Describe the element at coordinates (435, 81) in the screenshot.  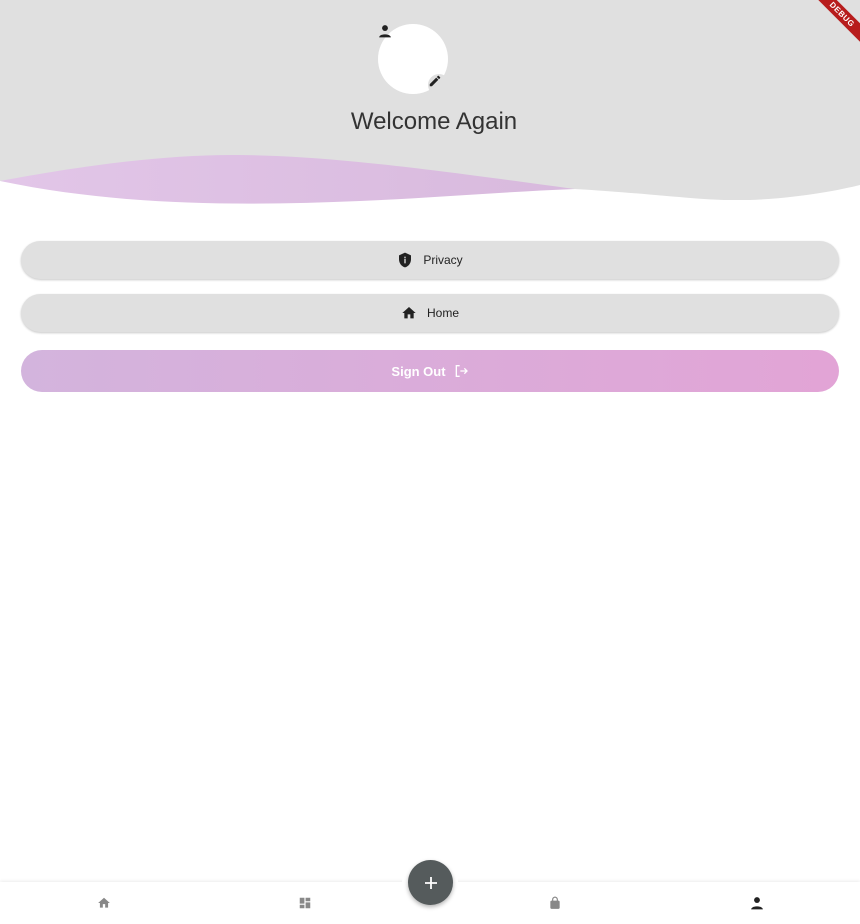
I see `pencil-icon` at that location.